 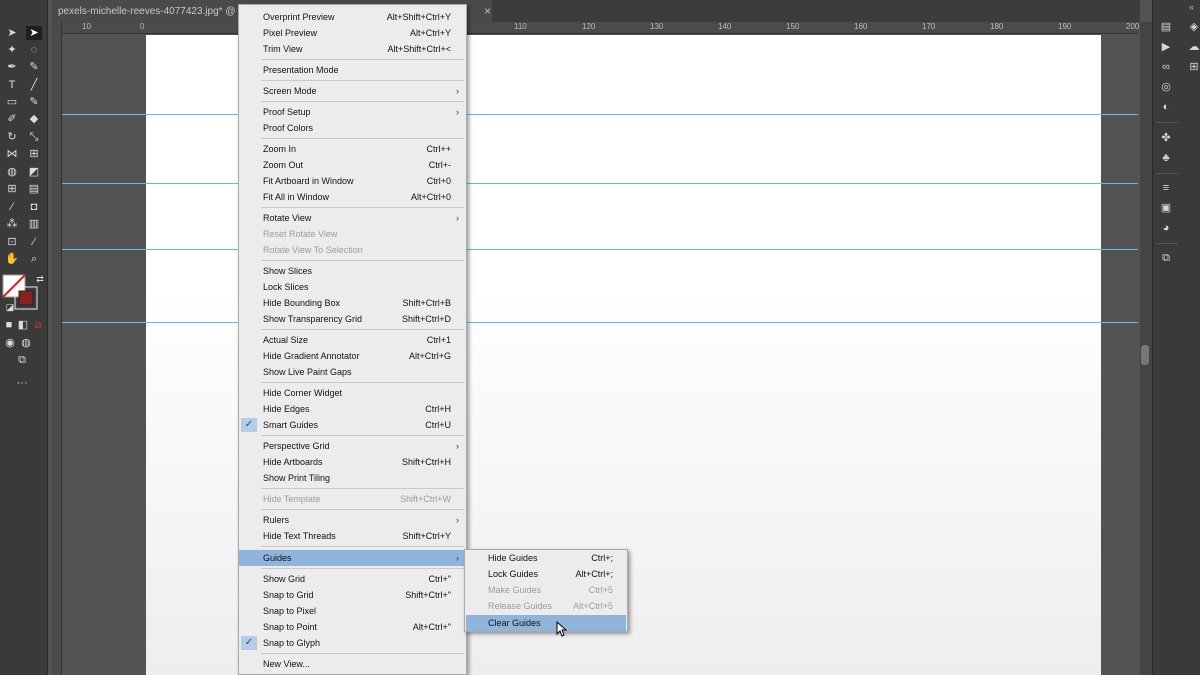 I want to click on eraser-tool-icon: ◆, so click(x=34, y=119).